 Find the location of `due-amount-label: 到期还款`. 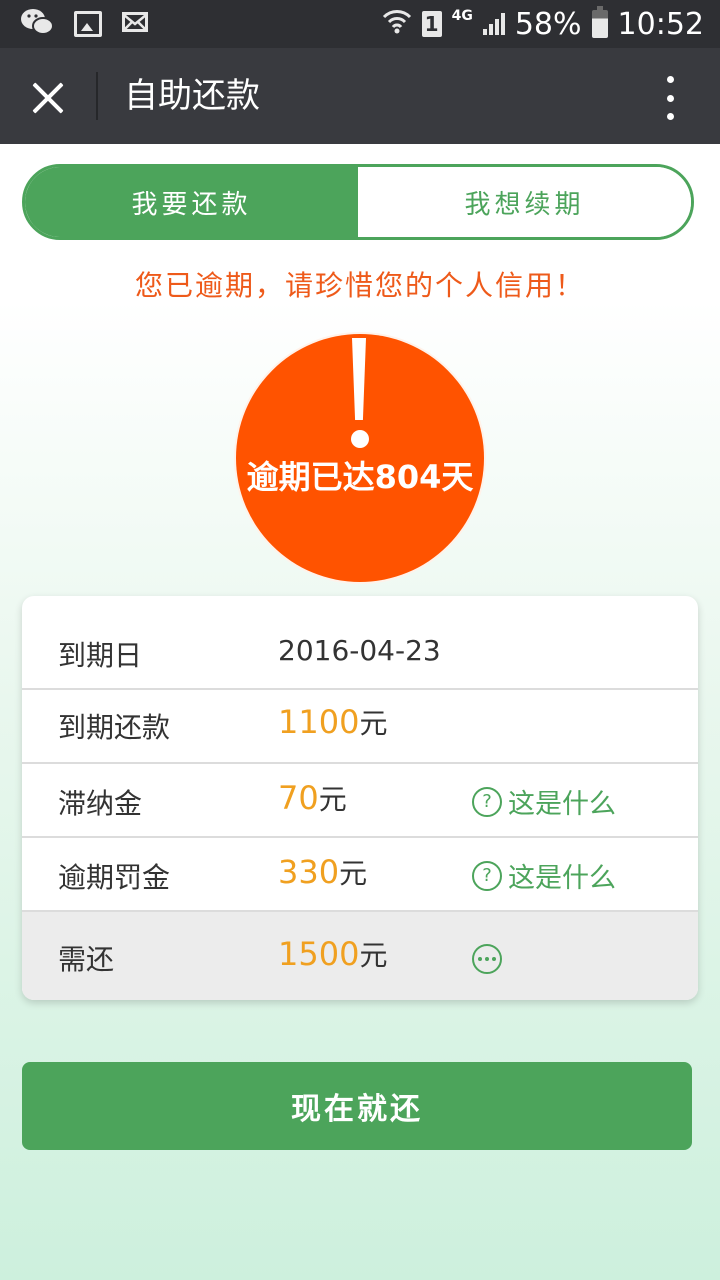

due-amount-label: 到期还款 is located at coordinates (114, 727).